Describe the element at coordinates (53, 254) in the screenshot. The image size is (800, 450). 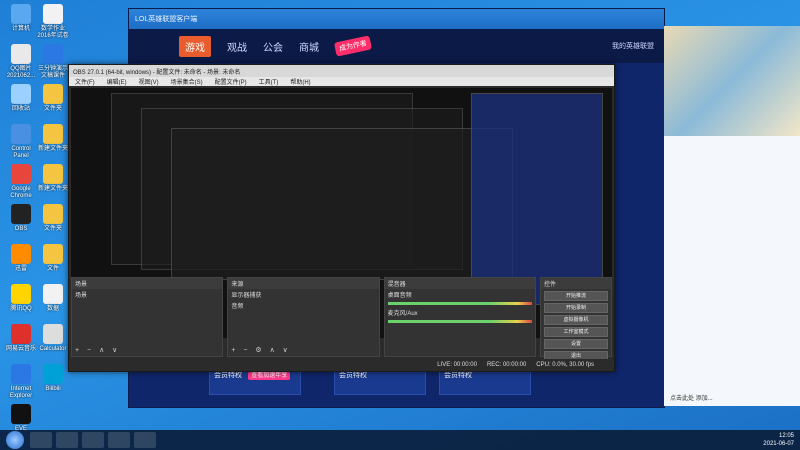
I see `folder5-icon` at that location.